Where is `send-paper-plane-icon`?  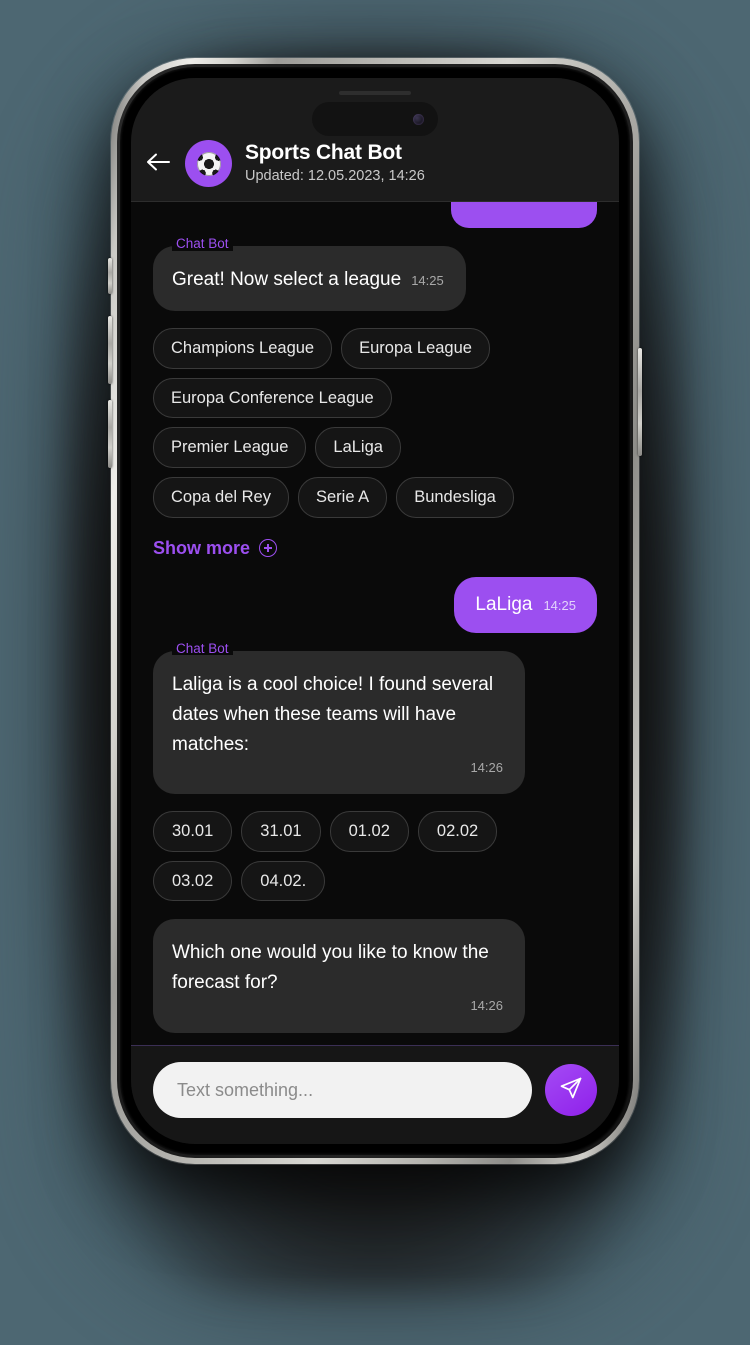 send-paper-plane-icon is located at coordinates (571, 1090).